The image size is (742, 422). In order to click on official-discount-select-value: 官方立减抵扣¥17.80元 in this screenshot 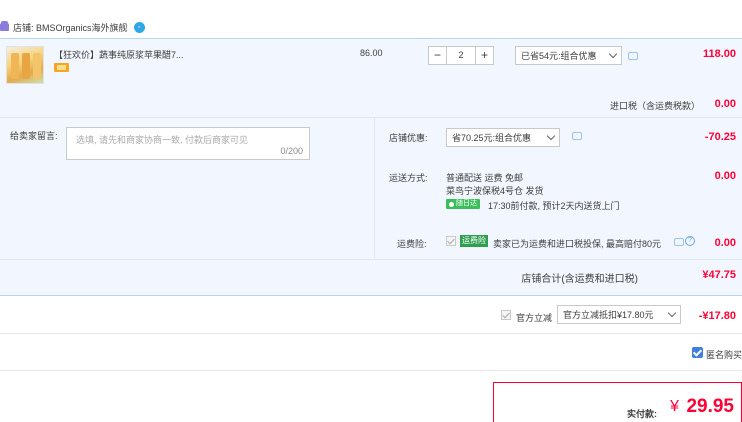, I will do `click(608, 315)`.